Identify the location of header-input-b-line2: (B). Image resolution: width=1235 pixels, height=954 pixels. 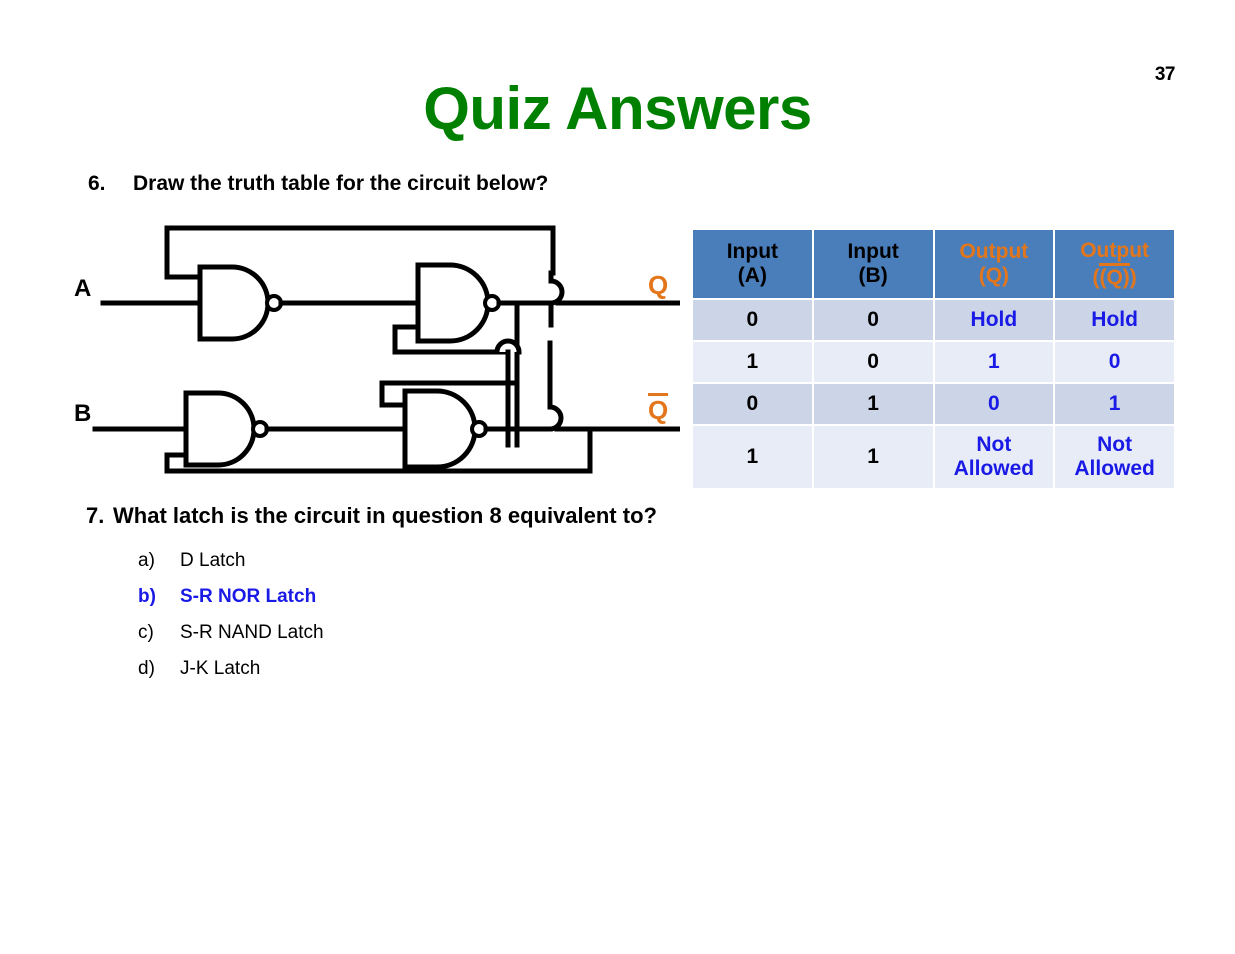
(873, 275).